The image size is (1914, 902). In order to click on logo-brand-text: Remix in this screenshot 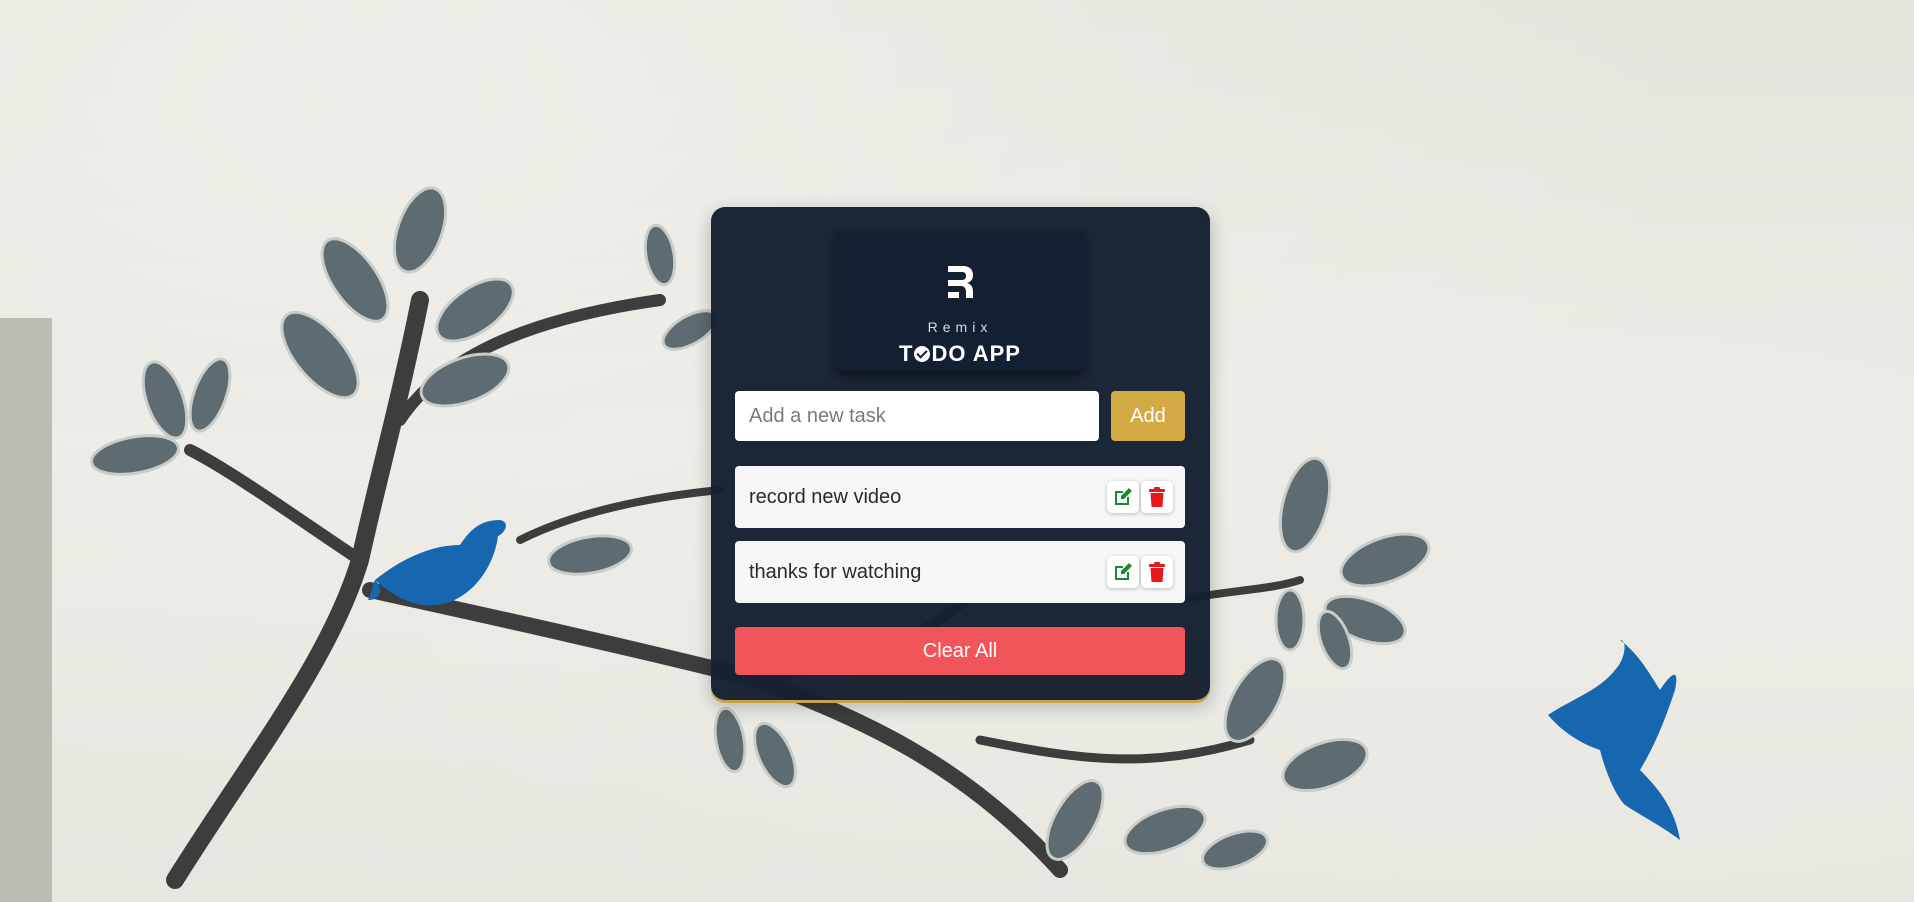, I will do `click(960, 327)`.